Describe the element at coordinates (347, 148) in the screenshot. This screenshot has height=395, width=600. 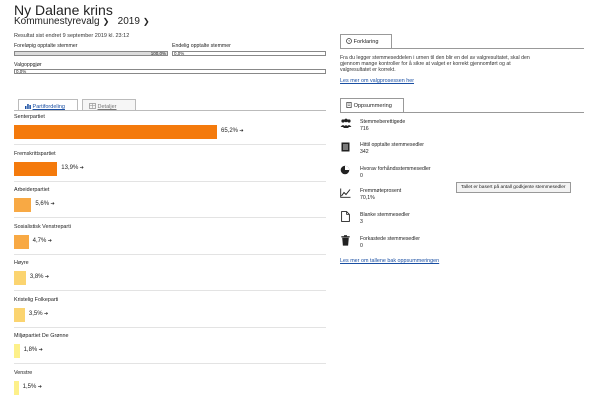
I see `ballot-list-icon` at that location.